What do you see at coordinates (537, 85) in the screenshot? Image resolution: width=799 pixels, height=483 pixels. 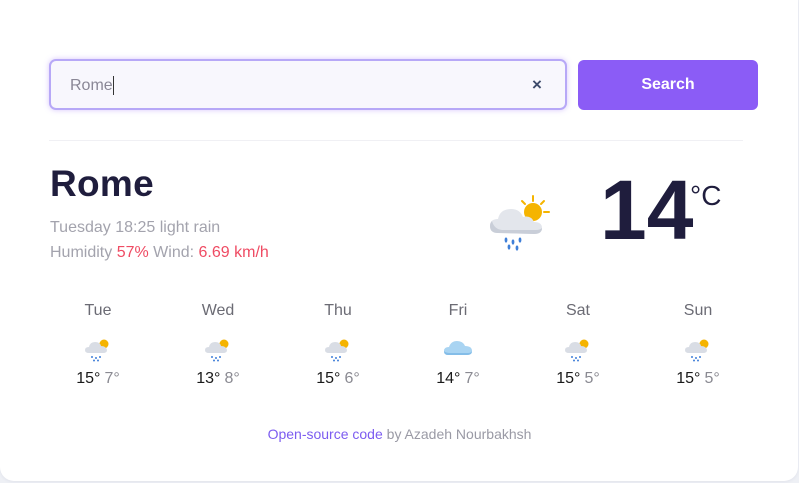 I see `clear-icon: ×` at bounding box center [537, 85].